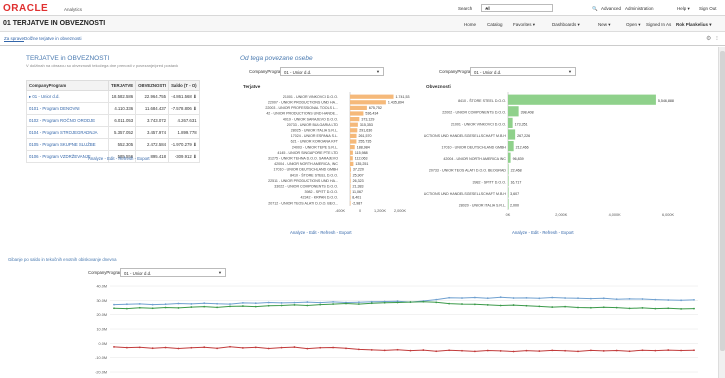  What do you see at coordinates (360, 211) in the screenshot?
I see `x-tick-label: 0` at bounding box center [360, 211].